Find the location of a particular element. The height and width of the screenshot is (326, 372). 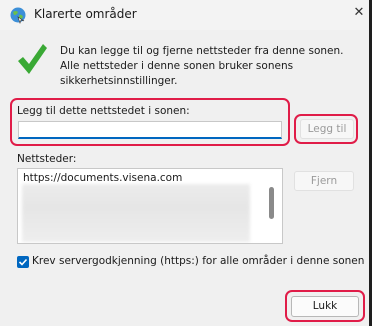

add-site-button: Legg til is located at coordinates (327, 129).